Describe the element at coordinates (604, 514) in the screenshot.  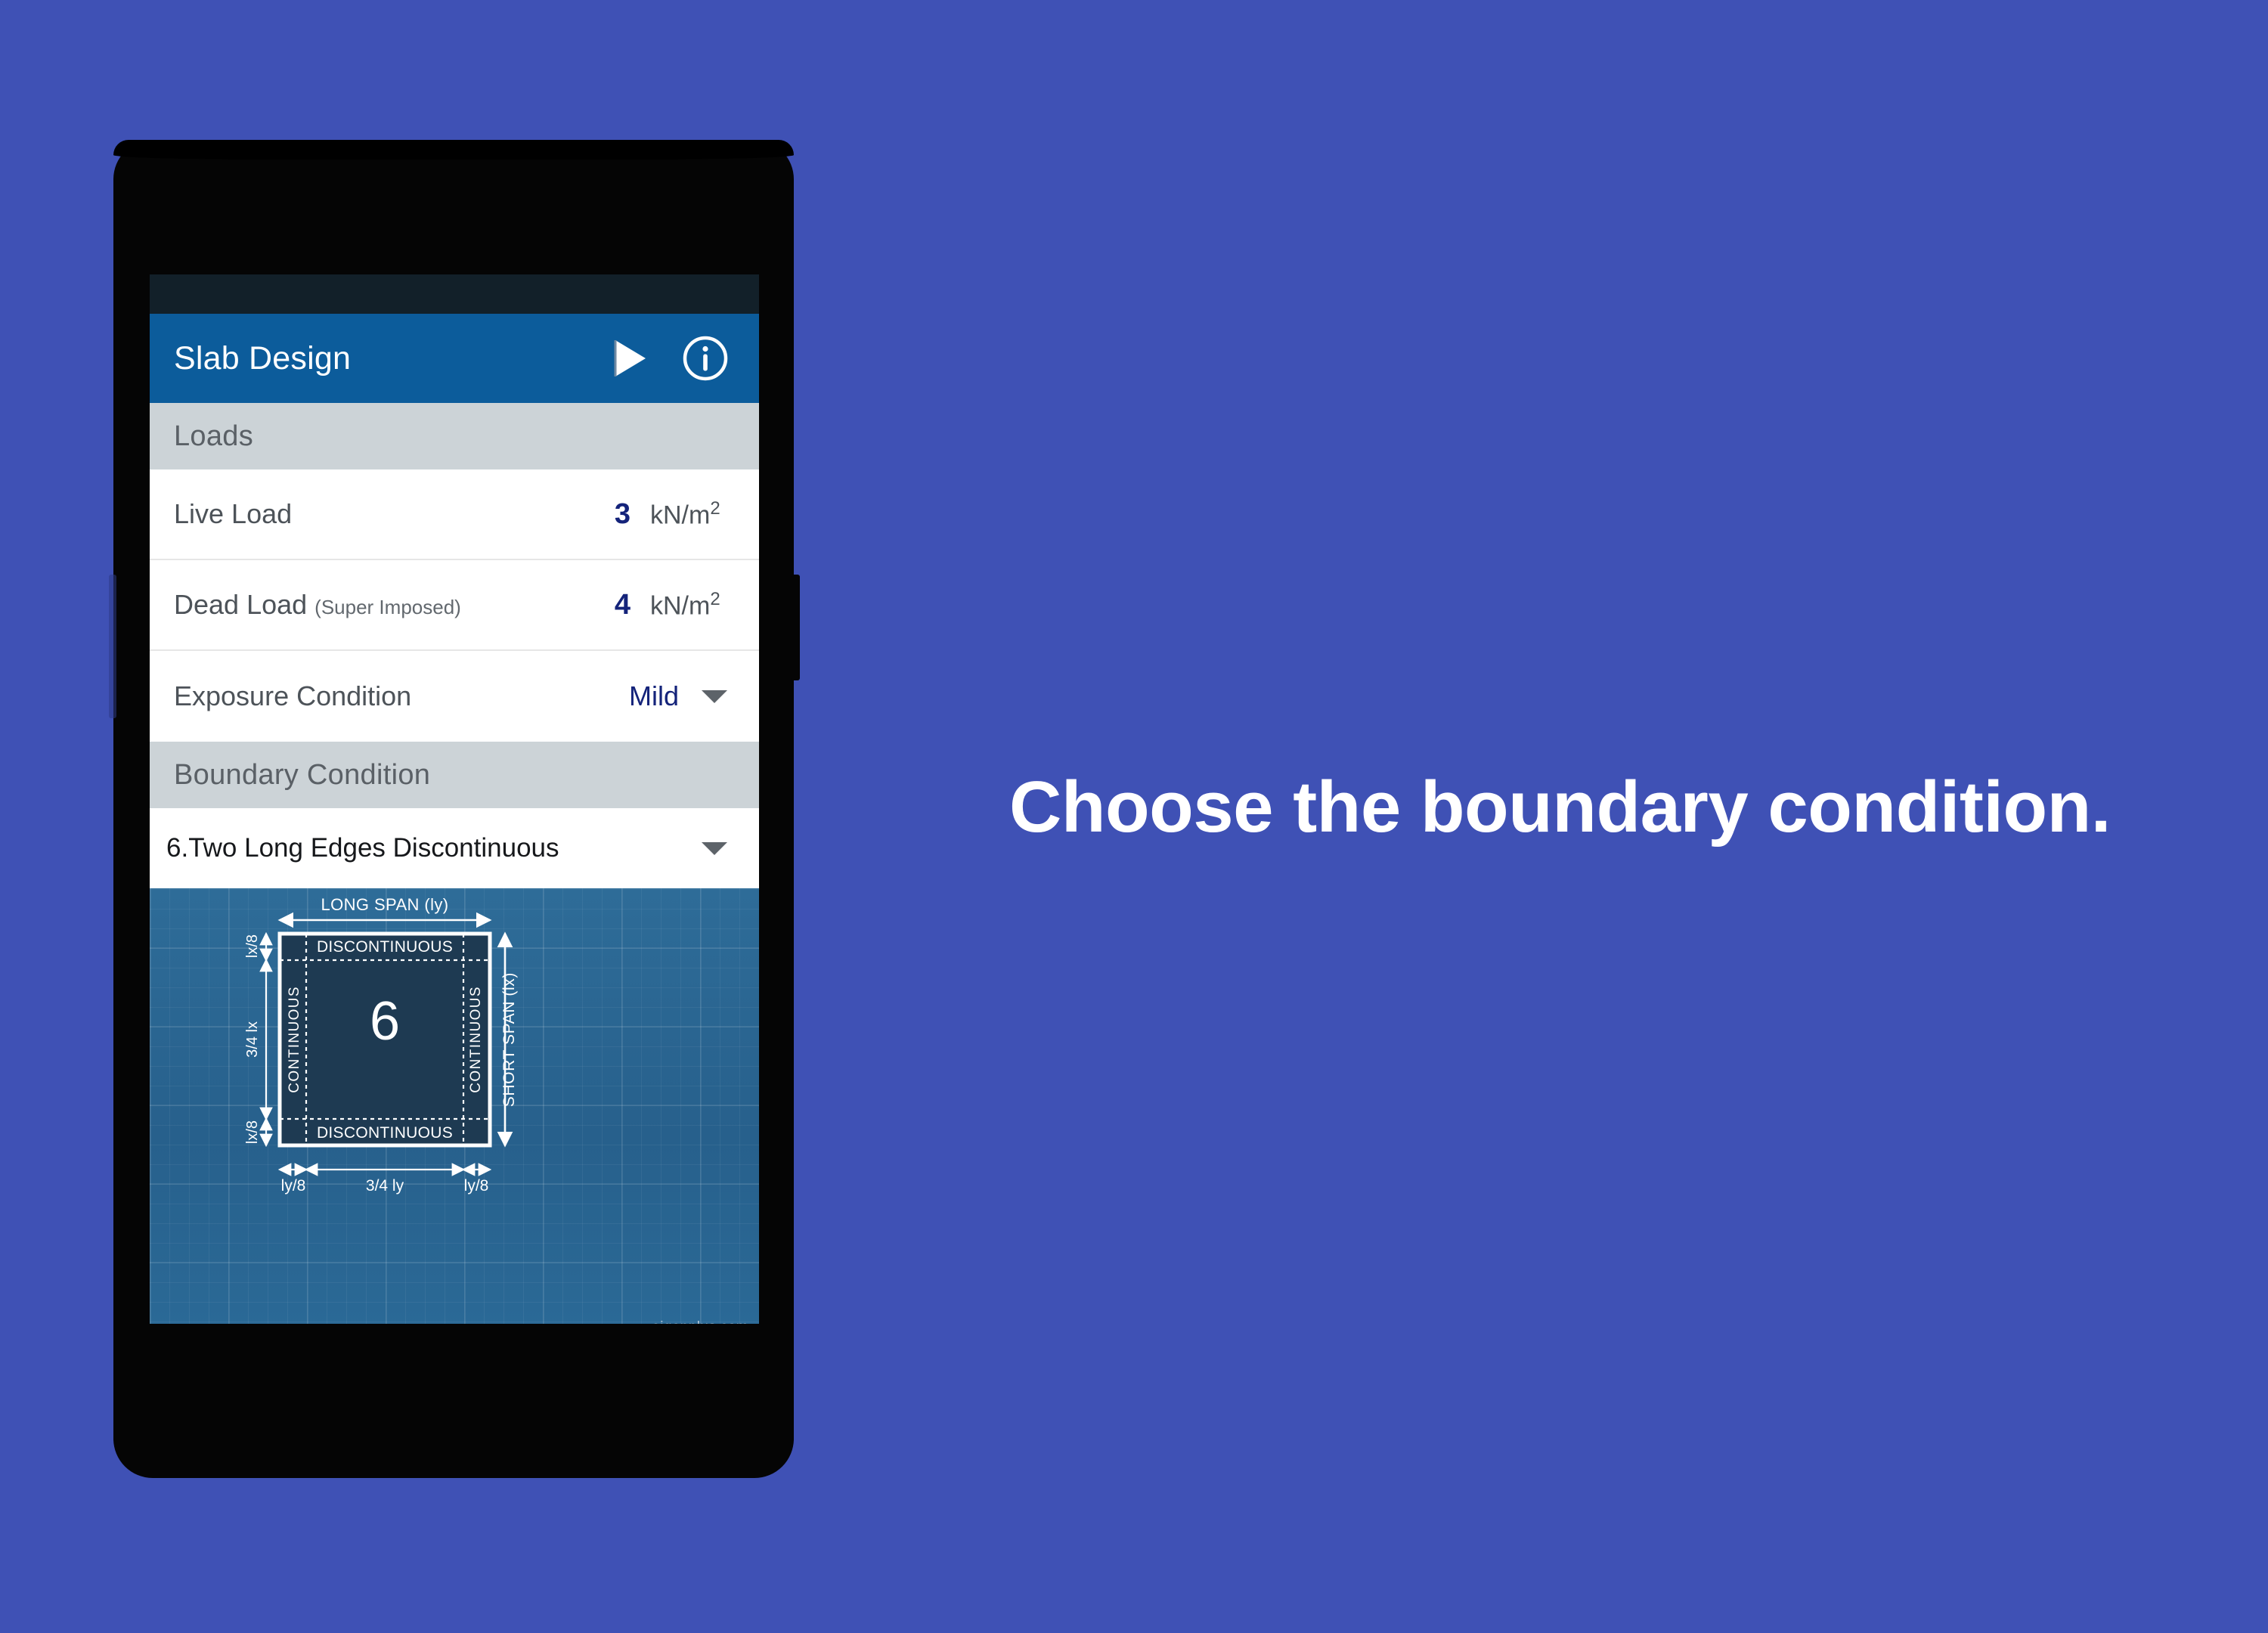
I see `row-live-load-value: 3` at that location.